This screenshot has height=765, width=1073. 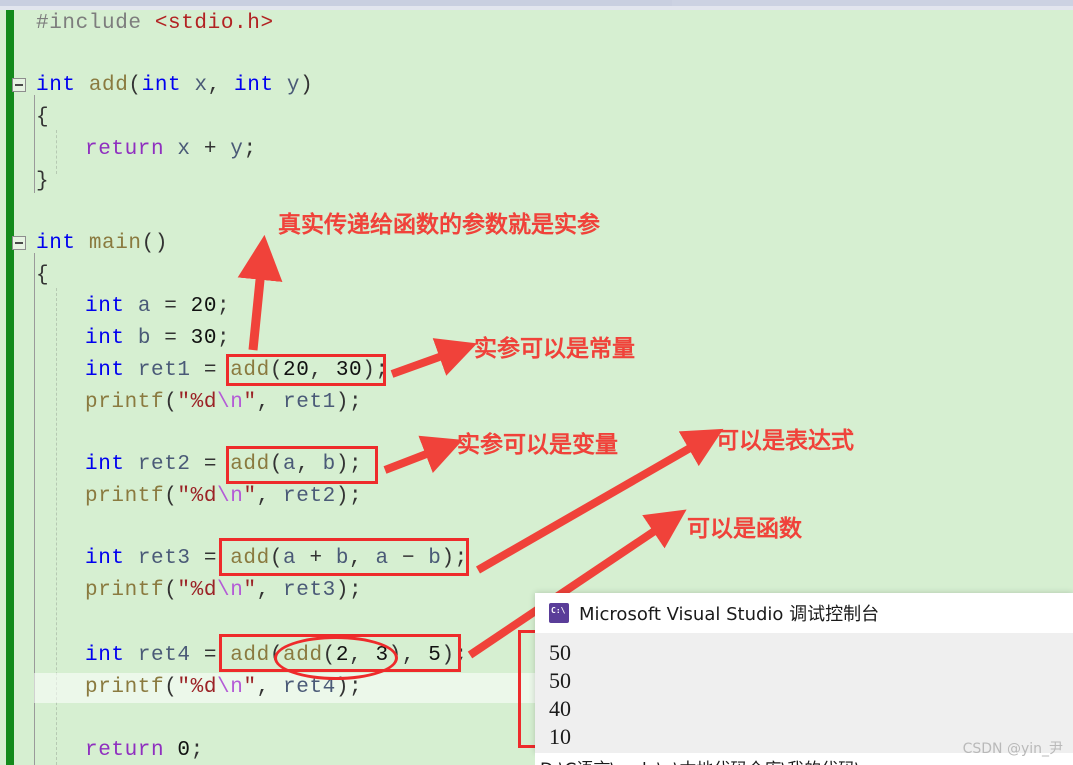 I want to click on token-fmt-4: "%d, so click(x=197, y=687).